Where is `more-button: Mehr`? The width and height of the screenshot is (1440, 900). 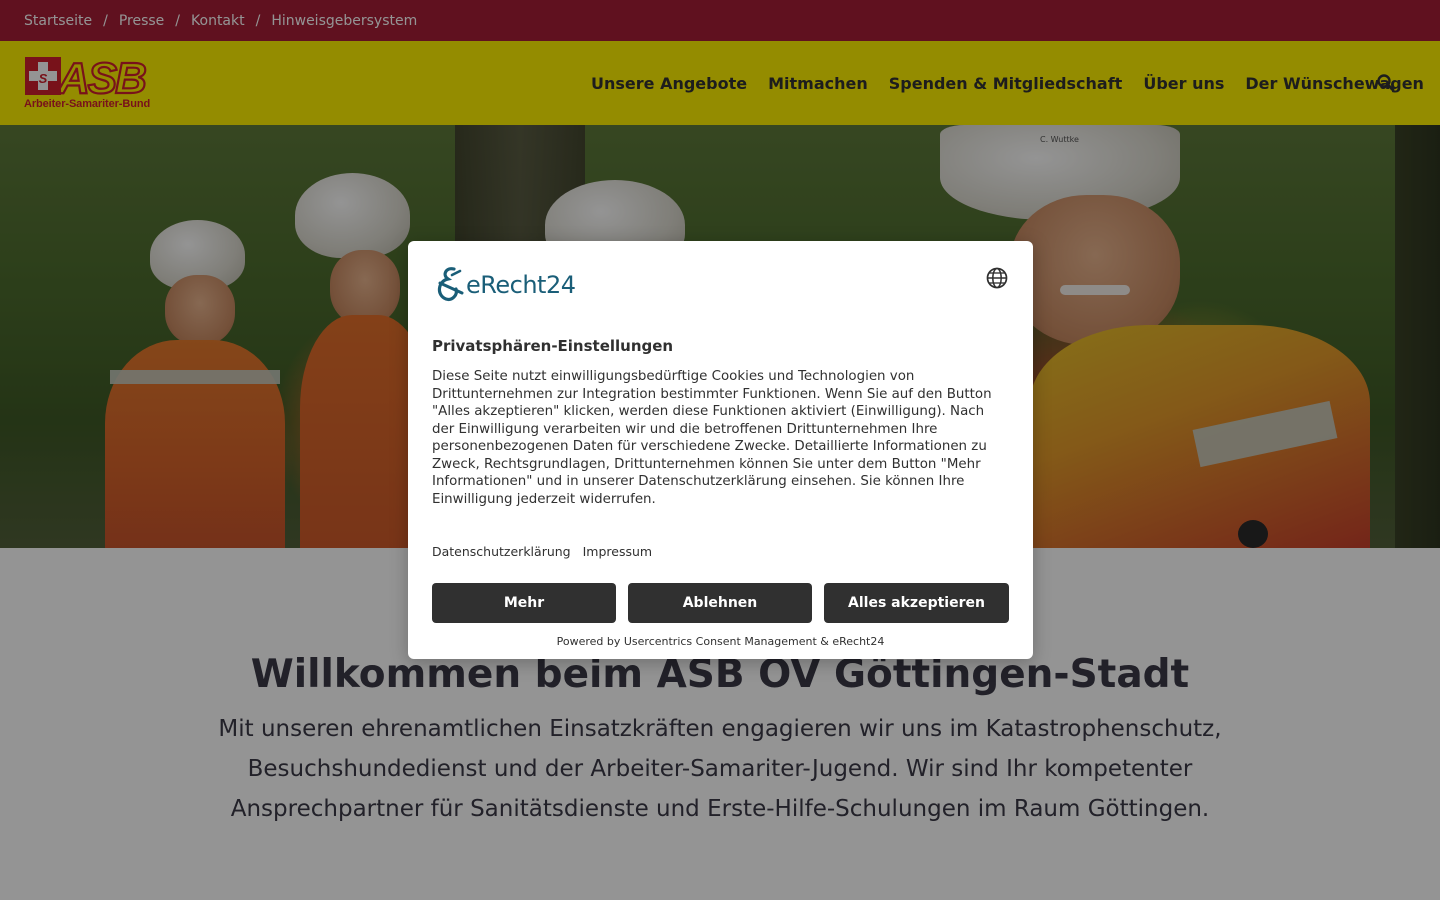 more-button: Mehr is located at coordinates (524, 603).